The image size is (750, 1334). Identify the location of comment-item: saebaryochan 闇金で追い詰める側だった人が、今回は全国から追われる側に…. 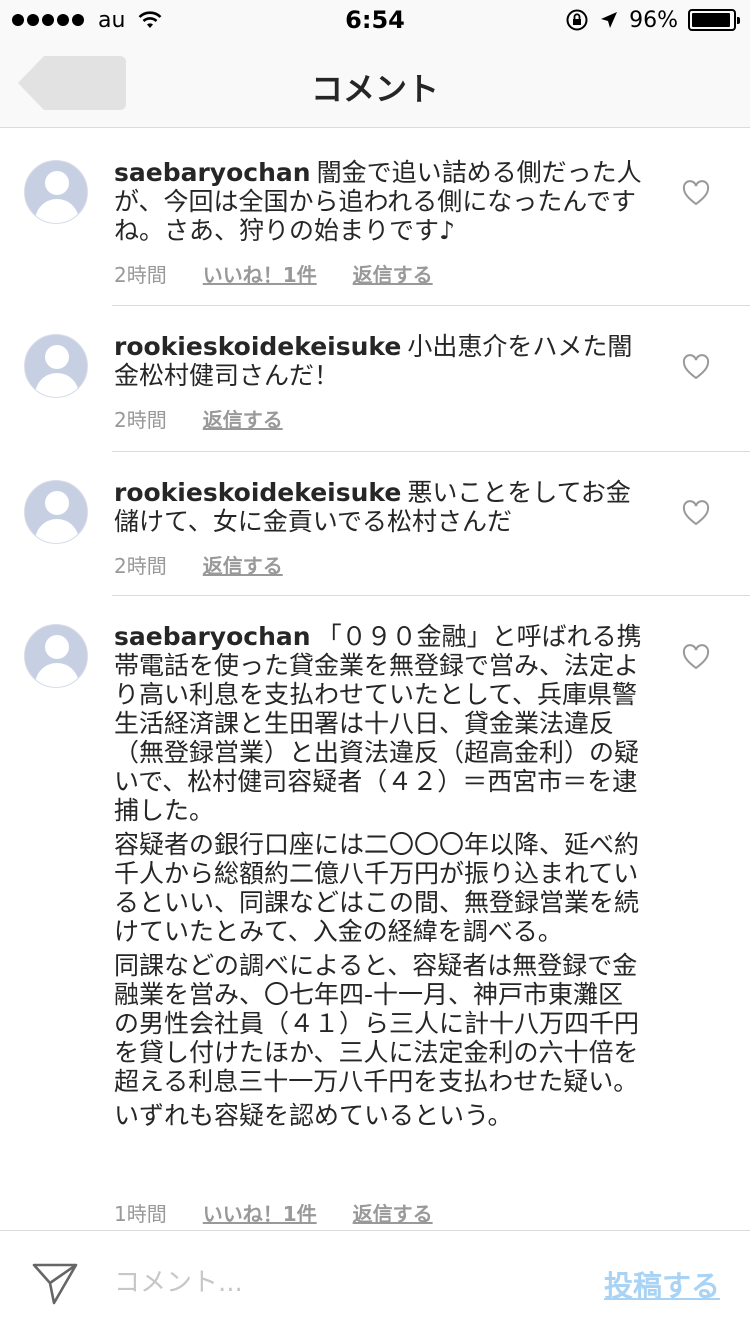
(375, 217).